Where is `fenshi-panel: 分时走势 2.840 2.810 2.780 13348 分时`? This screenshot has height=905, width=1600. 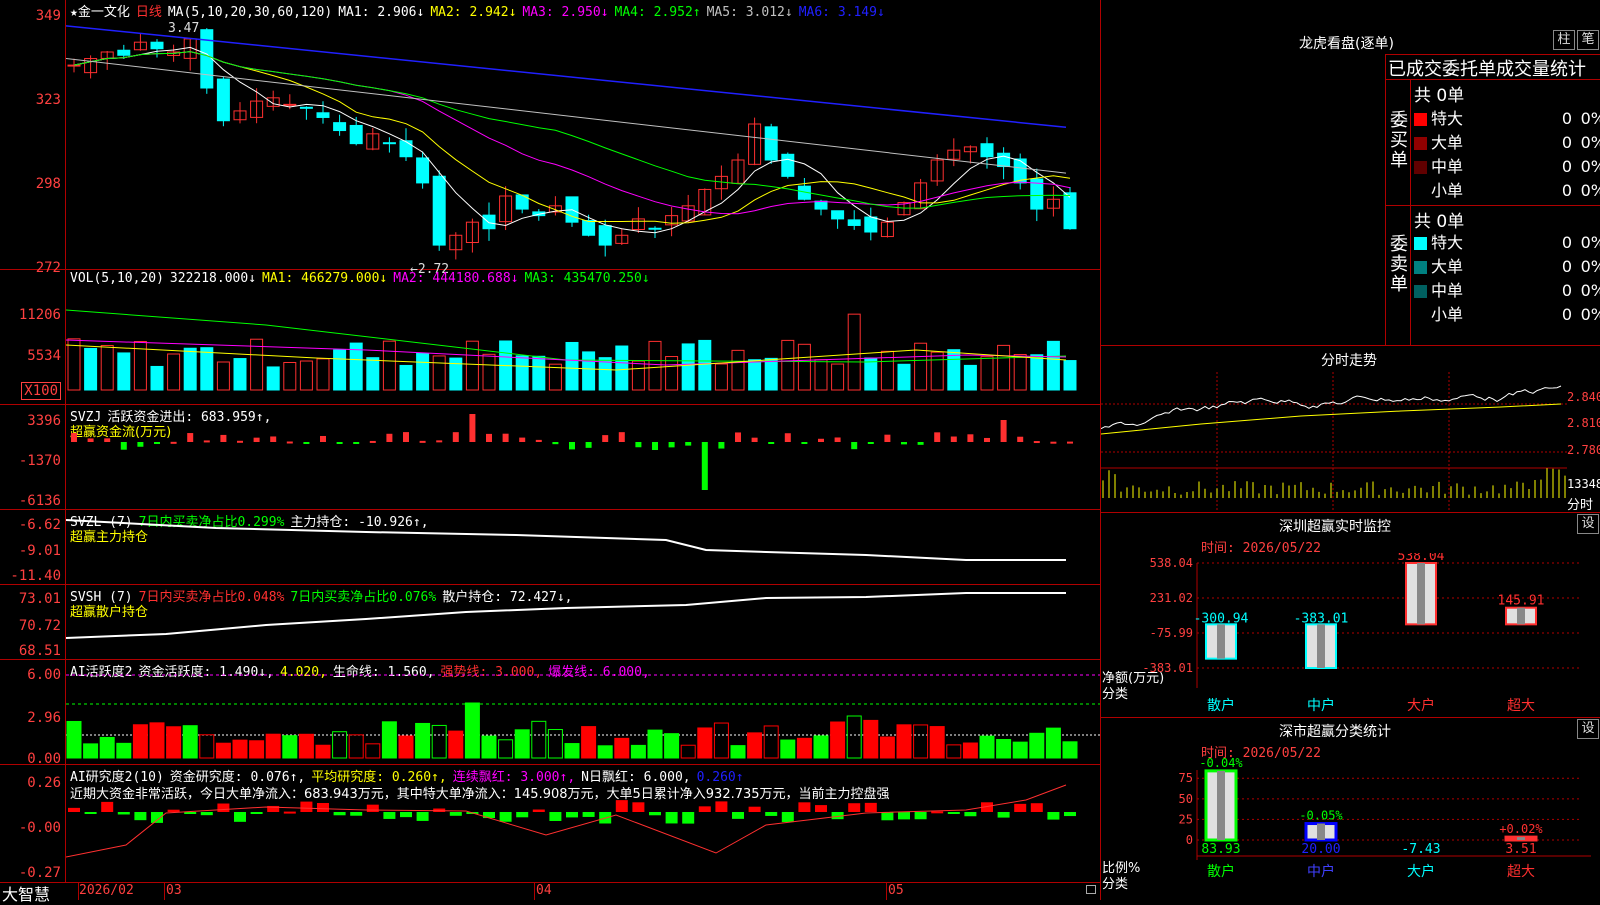 fenshi-panel: 分时走势 2.840 2.810 2.780 13348 分时 is located at coordinates (1350, 429).